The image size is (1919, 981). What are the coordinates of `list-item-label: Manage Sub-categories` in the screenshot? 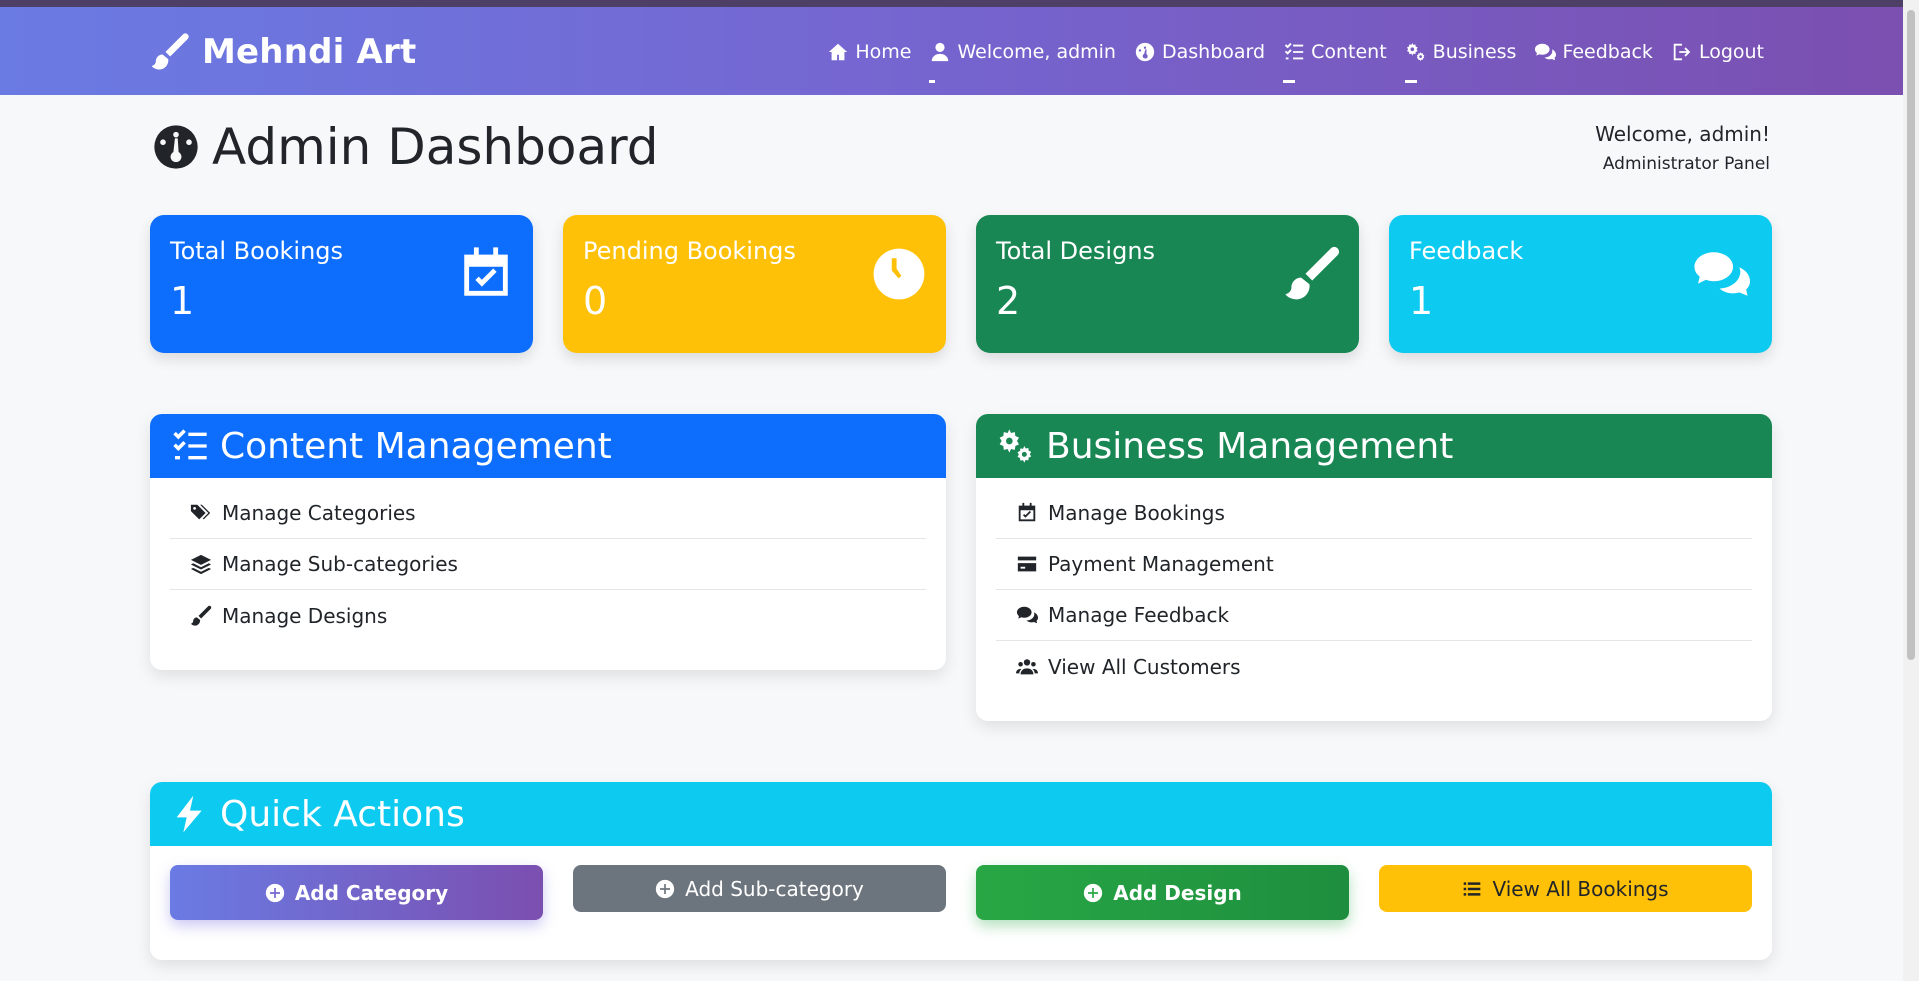 It's located at (340, 564).